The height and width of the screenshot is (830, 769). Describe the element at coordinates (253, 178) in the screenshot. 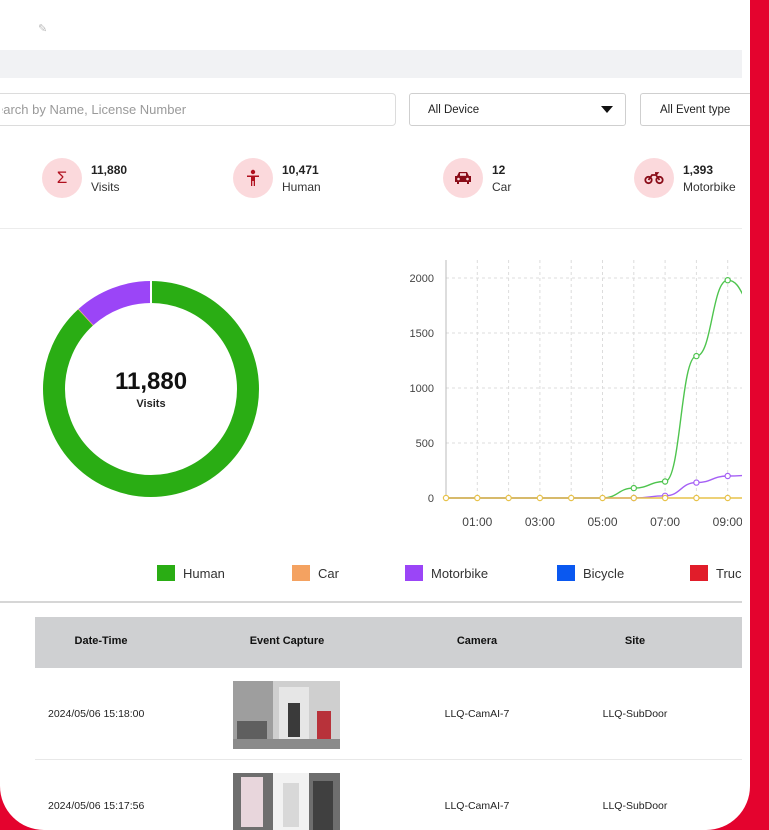

I see `person-icon` at that location.